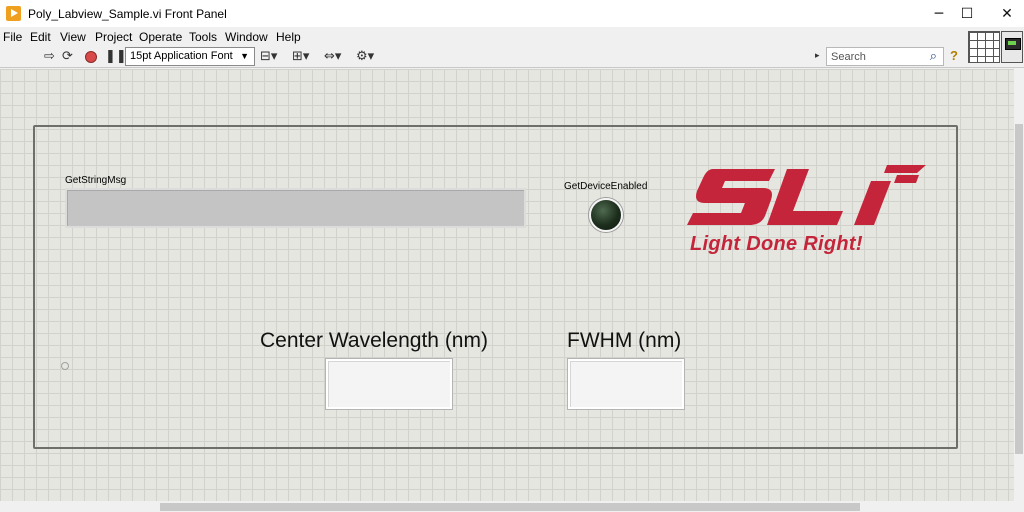  Describe the element at coordinates (1012, 47) in the screenshot. I see `vi-icon` at that location.